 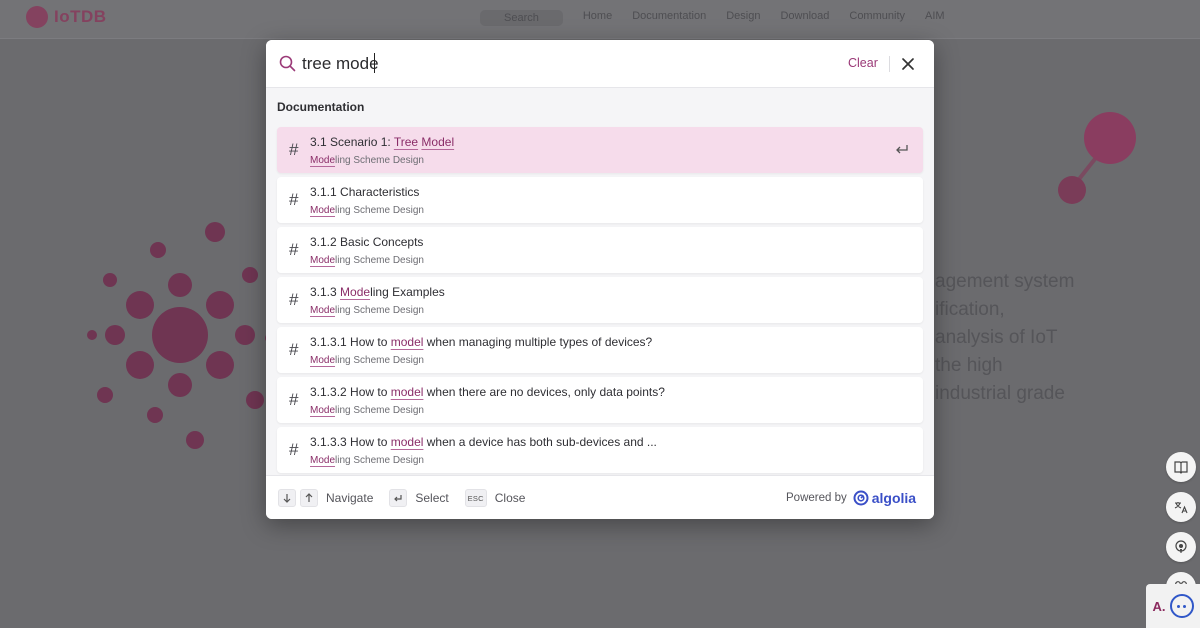 I want to click on nav-link-download: Download, so click(x=804, y=18).